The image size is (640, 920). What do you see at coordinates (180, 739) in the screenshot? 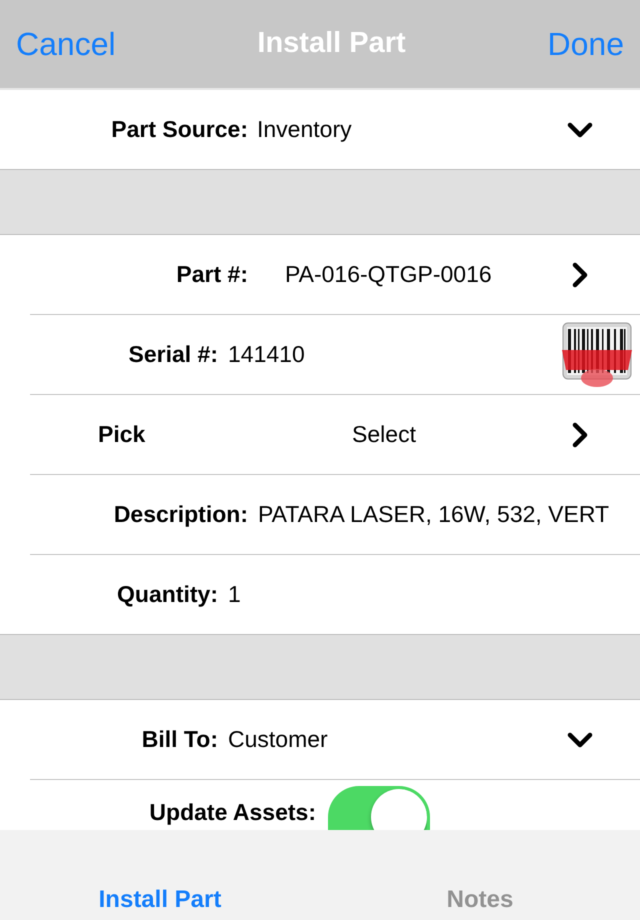
I see `field-label: Bill To:` at bounding box center [180, 739].